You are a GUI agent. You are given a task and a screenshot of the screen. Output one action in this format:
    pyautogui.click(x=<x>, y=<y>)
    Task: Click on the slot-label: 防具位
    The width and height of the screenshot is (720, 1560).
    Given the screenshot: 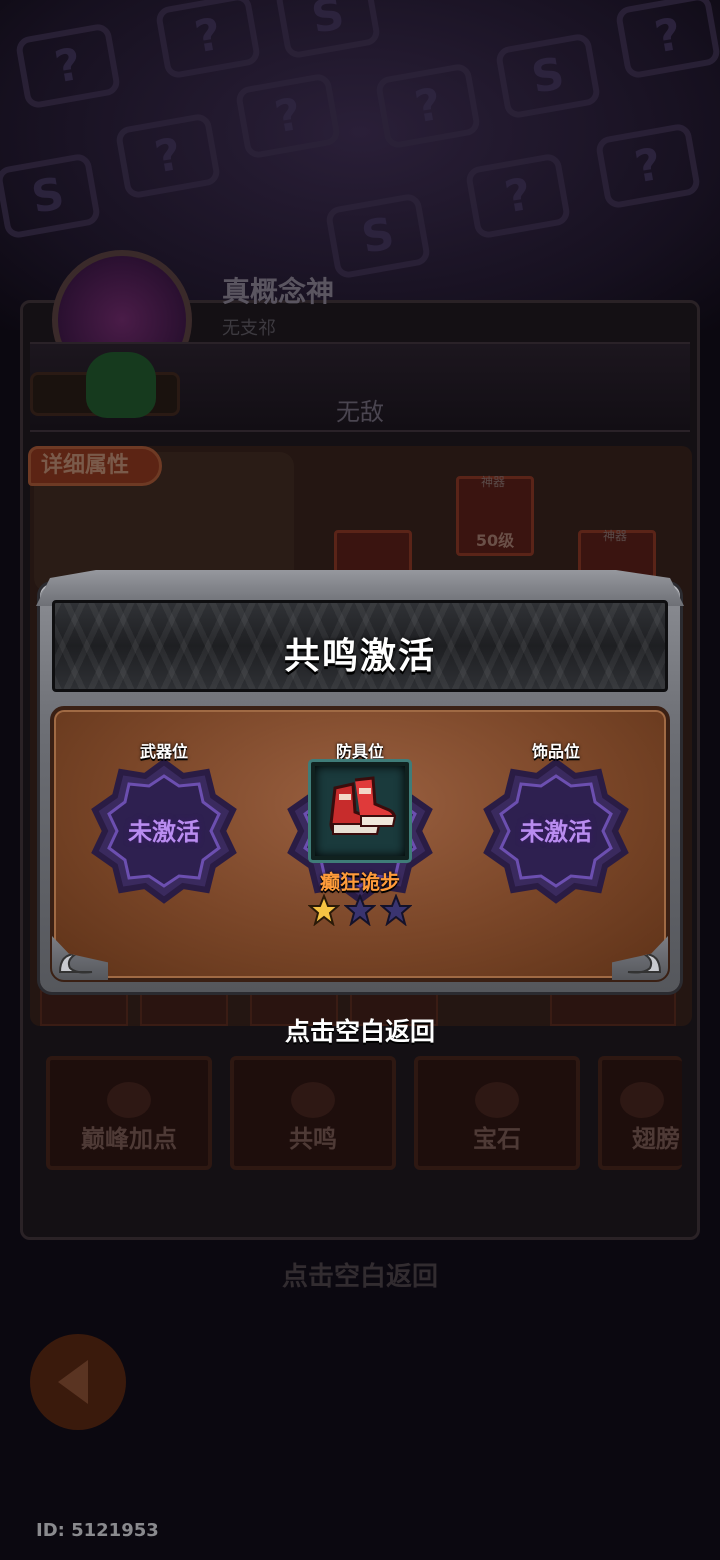 What is the action you would take?
    pyautogui.click(x=359, y=751)
    